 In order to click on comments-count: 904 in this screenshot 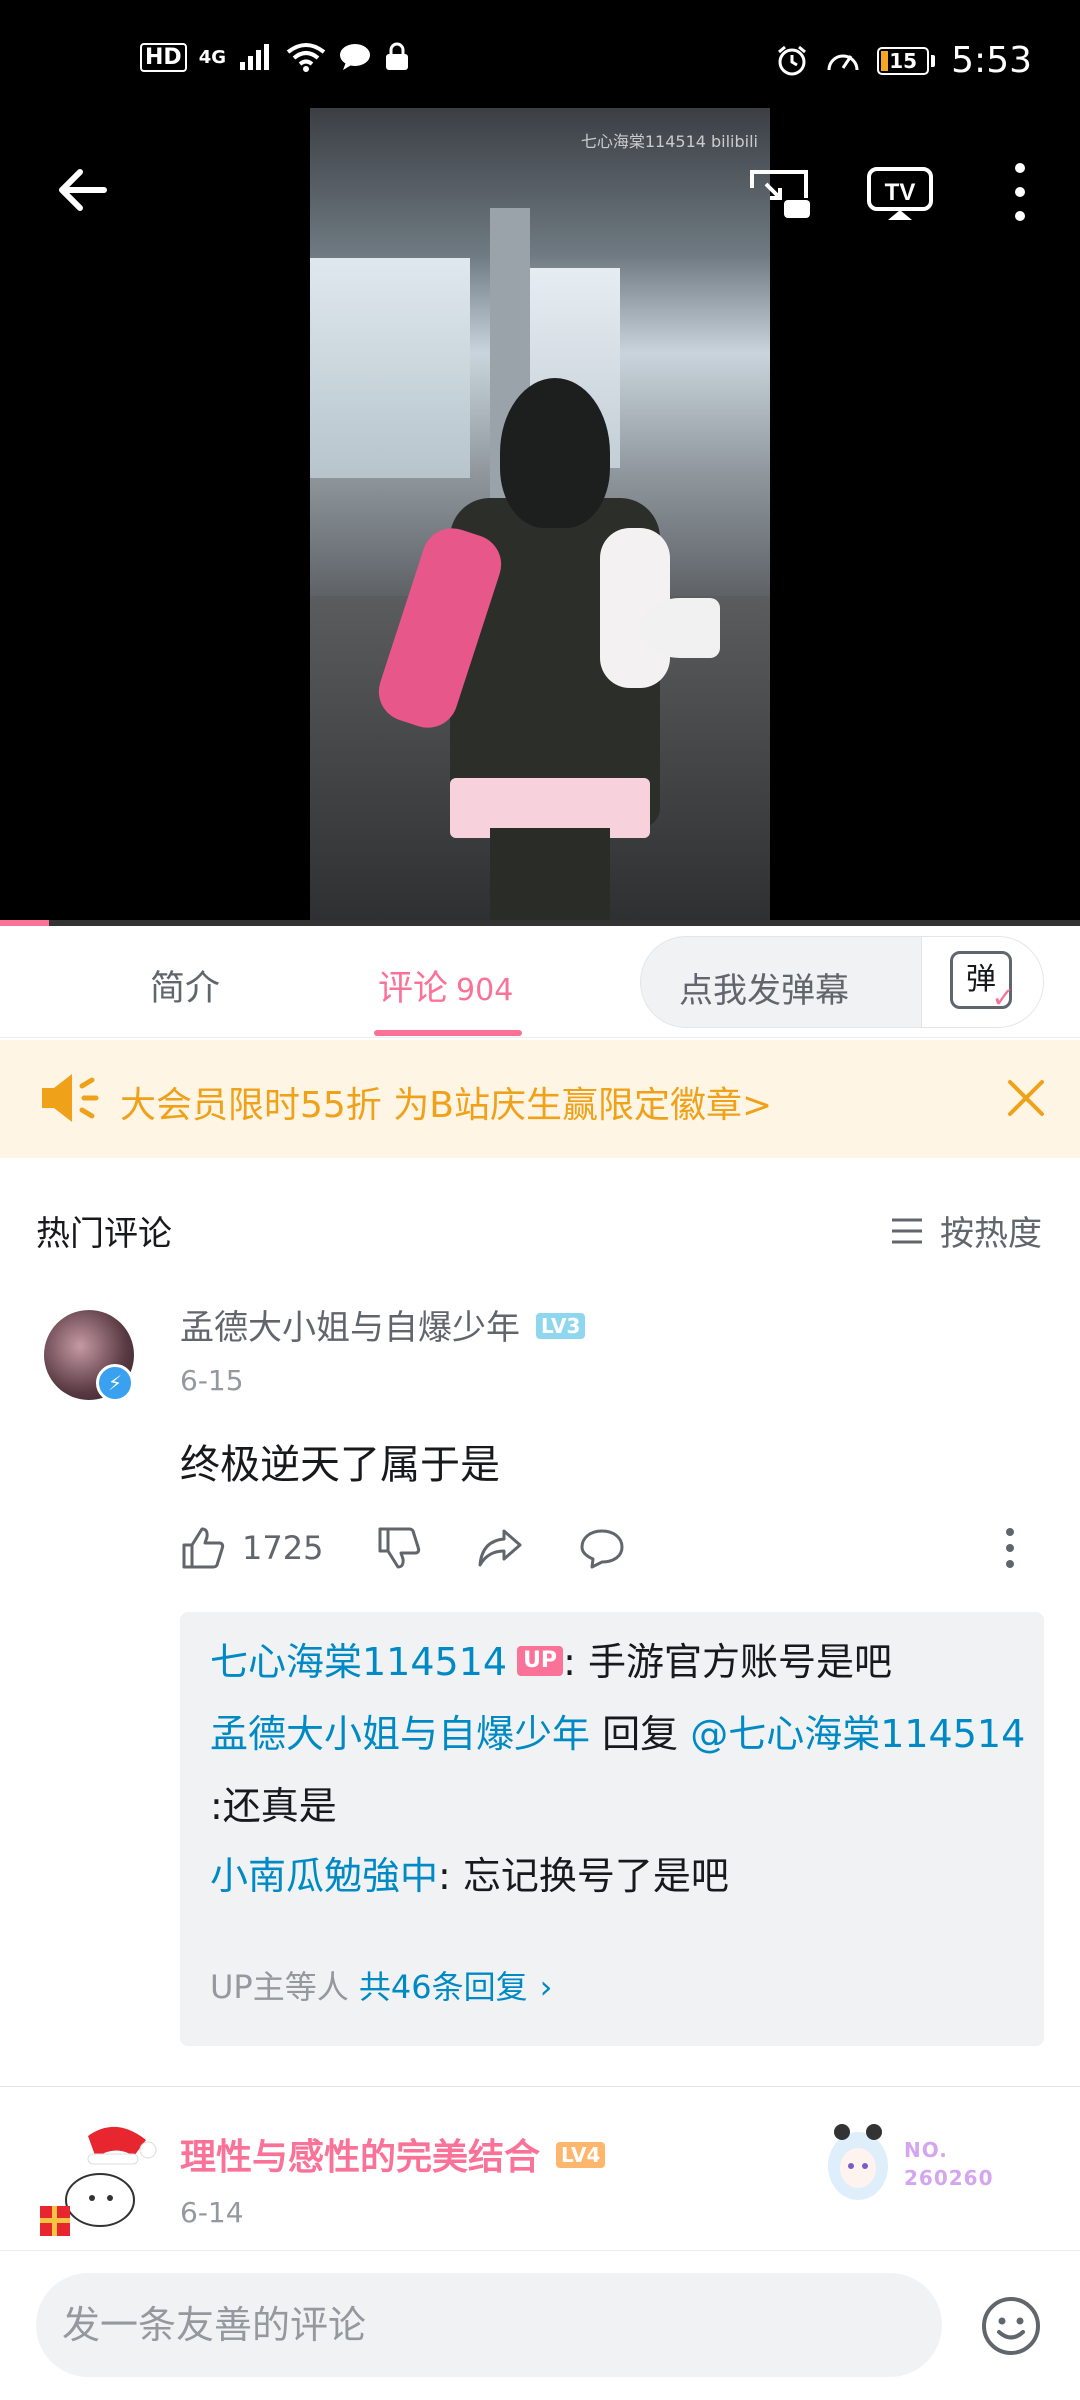, I will do `click(485, 990)`.